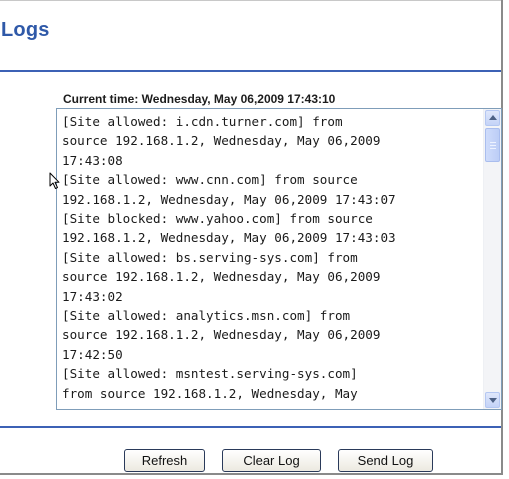 This screenshot has height=479, width=509. I want to click on mouse-pointer-icon, so click(54, 180).